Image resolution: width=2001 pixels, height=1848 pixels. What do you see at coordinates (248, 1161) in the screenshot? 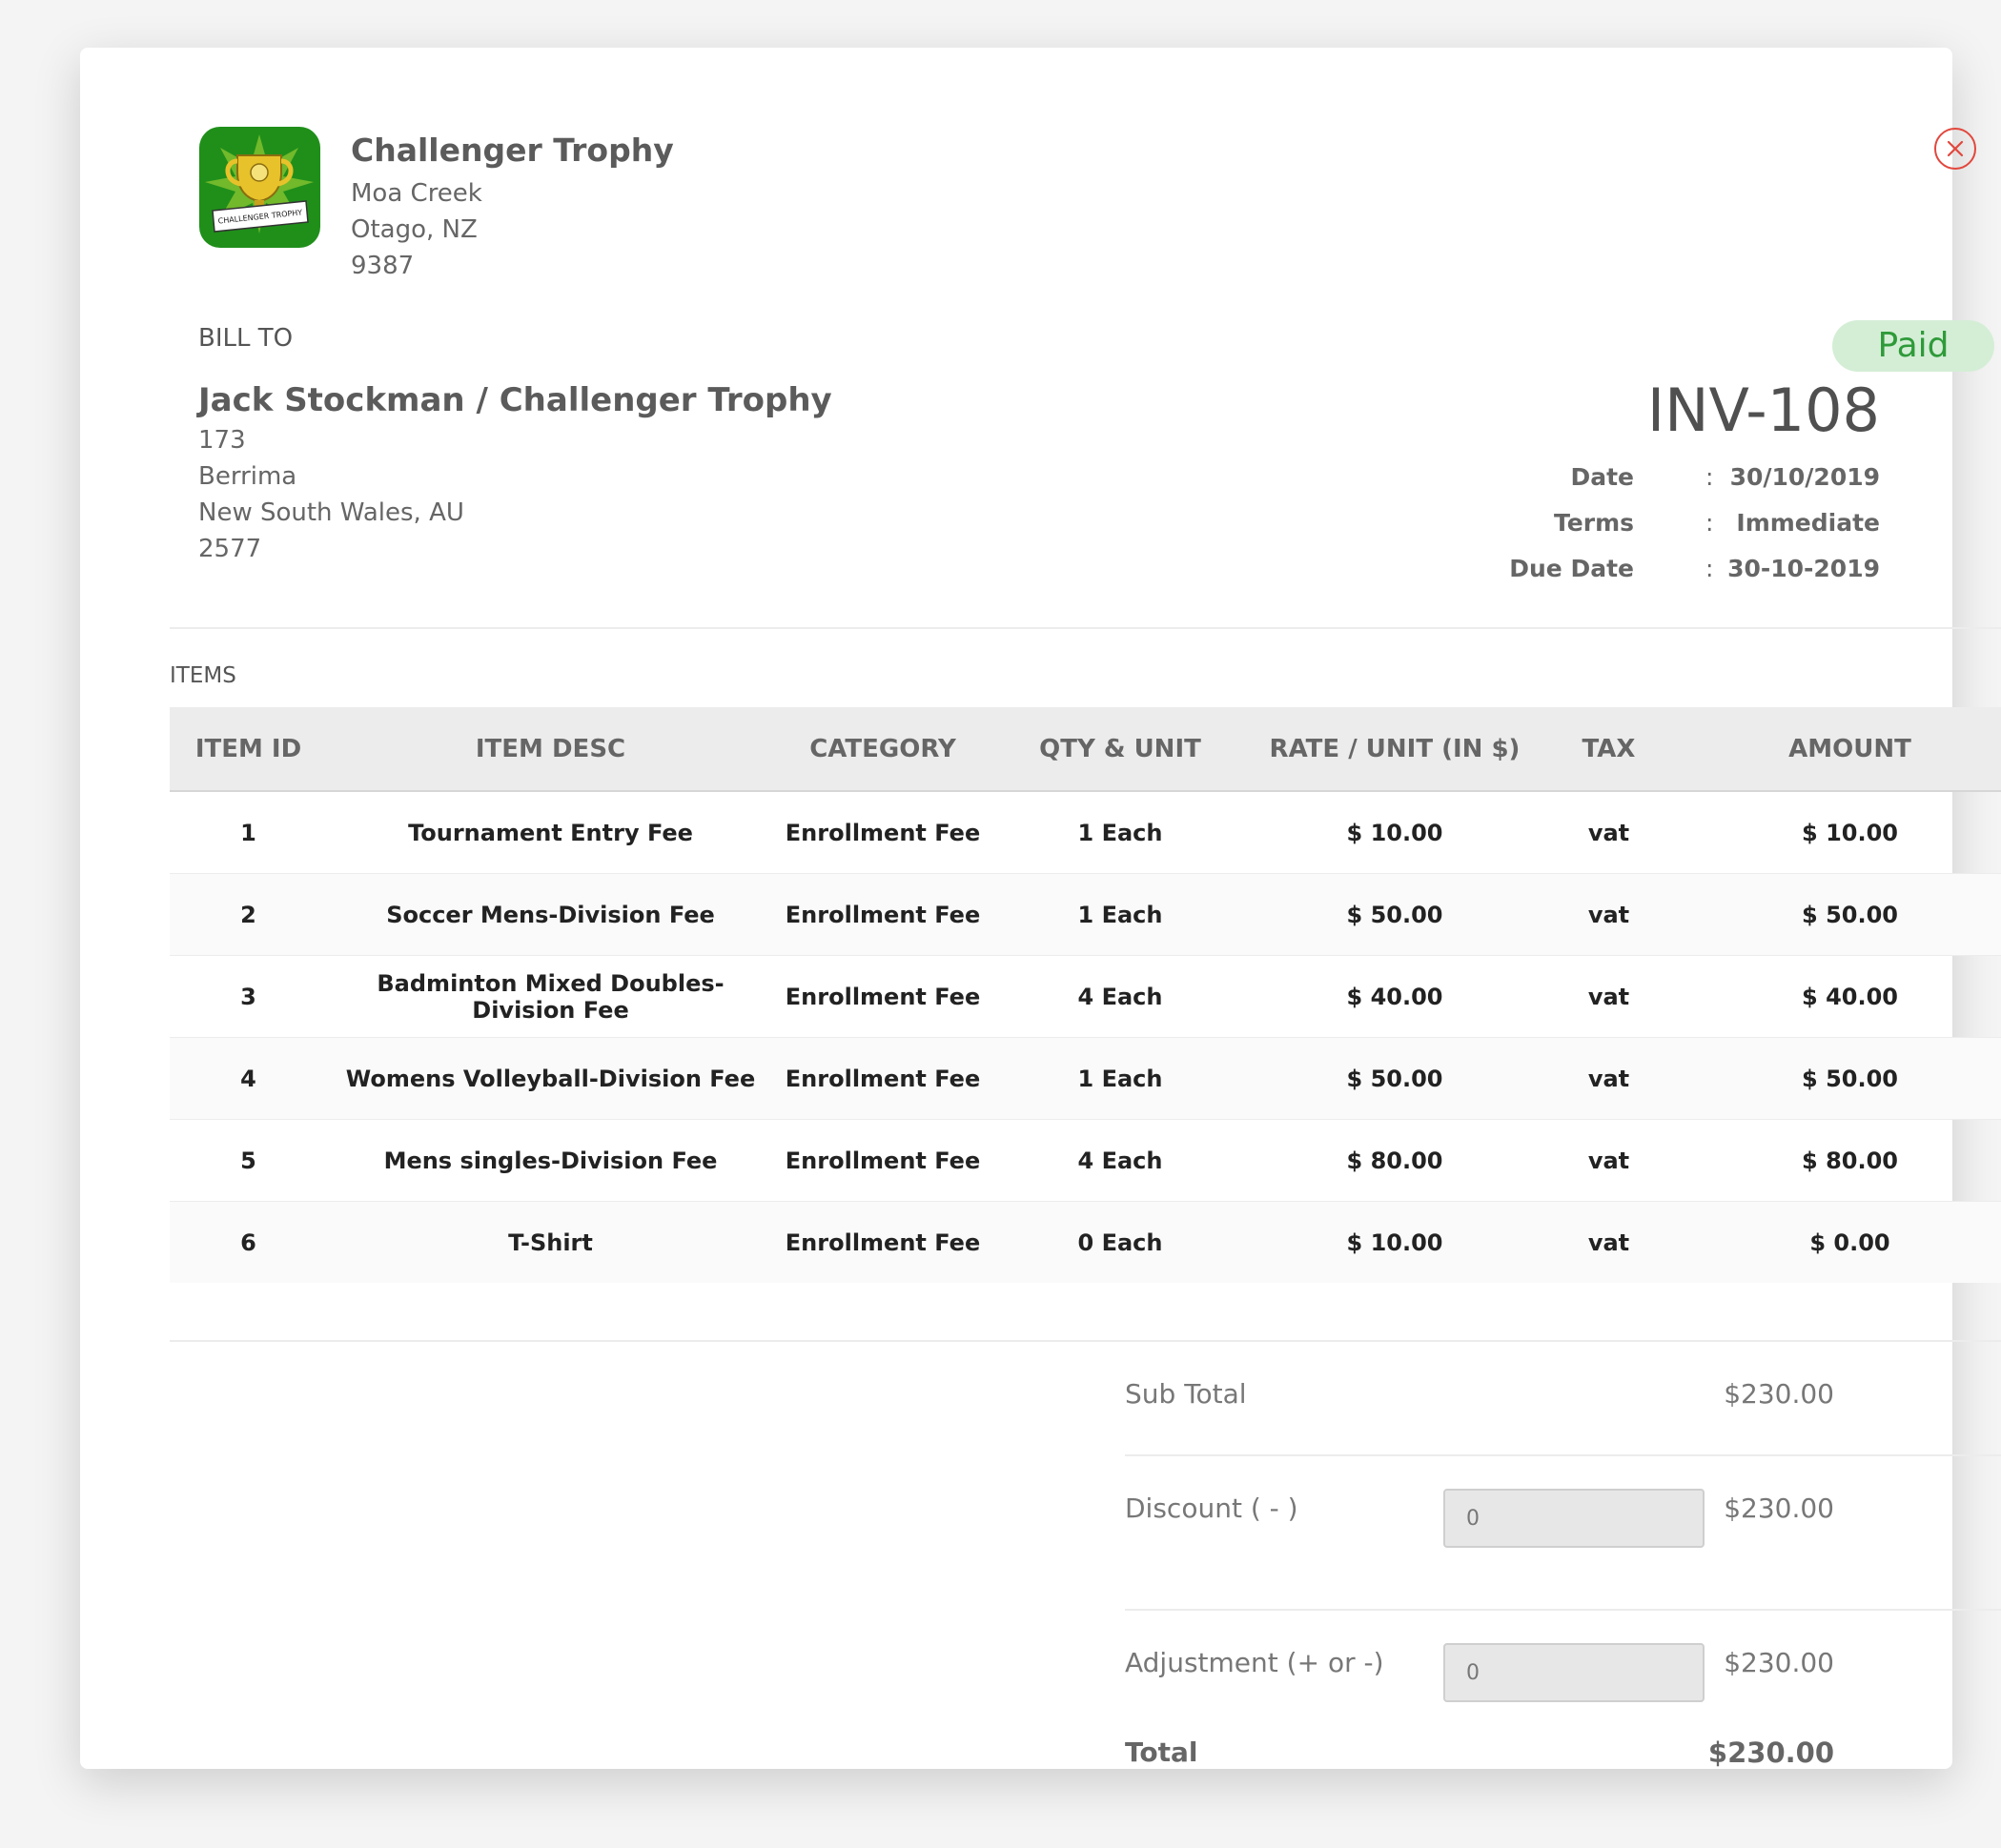
I see `item-id-cell: 5` at bounding box center [248, 1161].